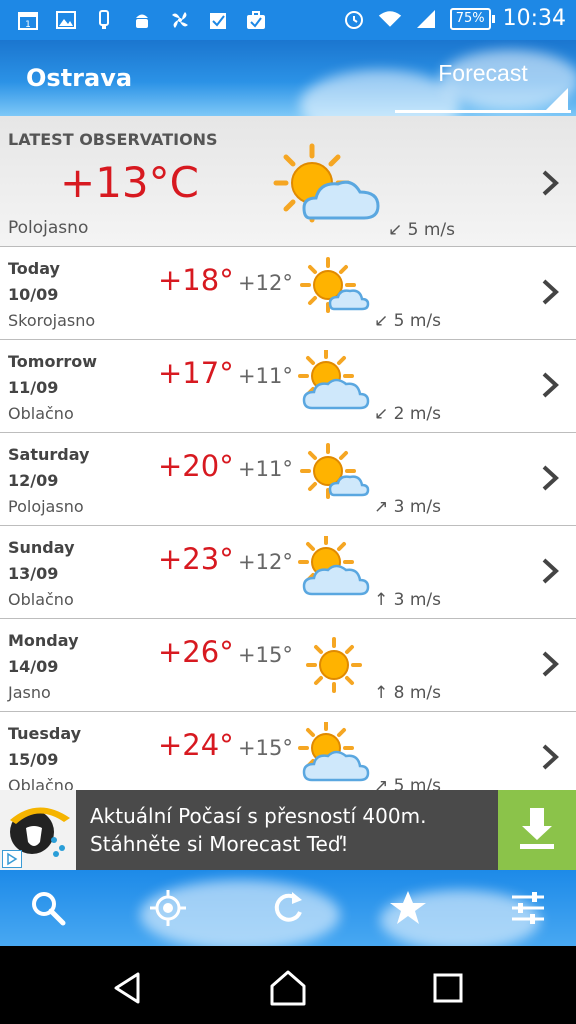 The image size is (576, 1024). I want to click on wind-speed: 2 m/s, so click(417, 414).